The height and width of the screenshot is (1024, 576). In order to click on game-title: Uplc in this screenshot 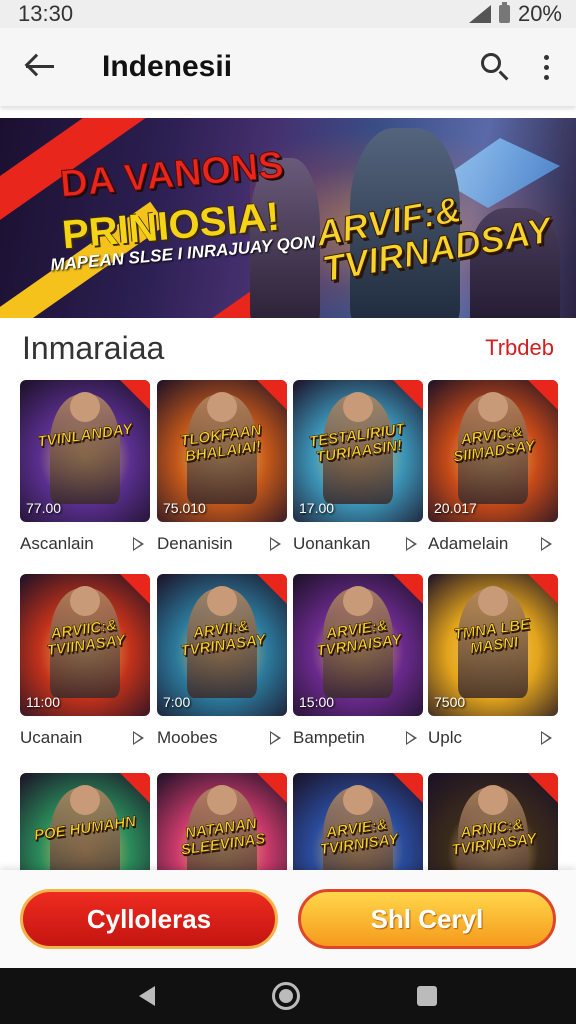, I will do `click(445, 737)`.